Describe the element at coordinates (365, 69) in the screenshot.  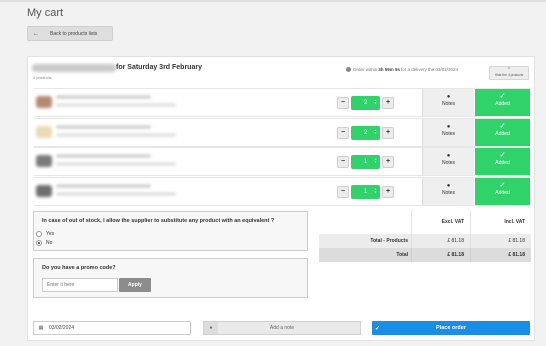
I see `order-within-prefix: Order within` at that location.